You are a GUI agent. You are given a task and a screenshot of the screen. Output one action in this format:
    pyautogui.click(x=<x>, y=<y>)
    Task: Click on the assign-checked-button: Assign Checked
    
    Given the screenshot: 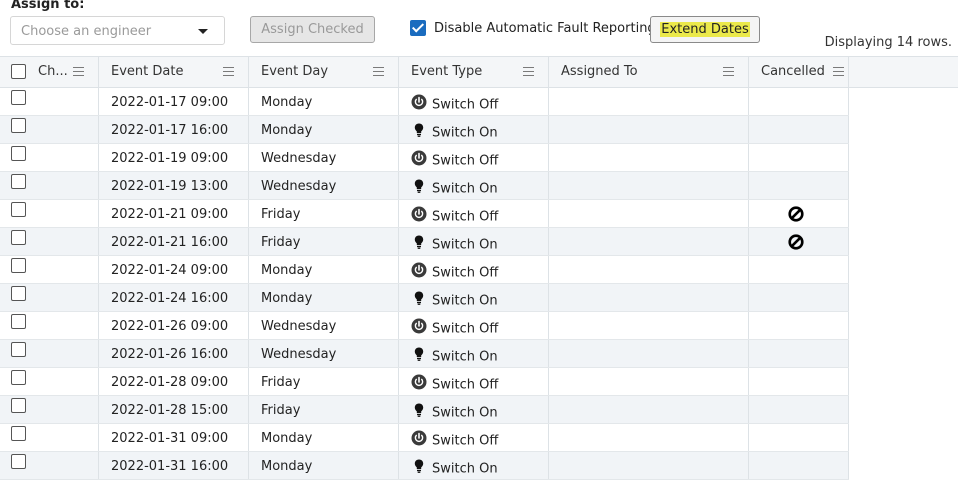 What is the action you would take?
    pyautogui.click(x=312, y=29)
    